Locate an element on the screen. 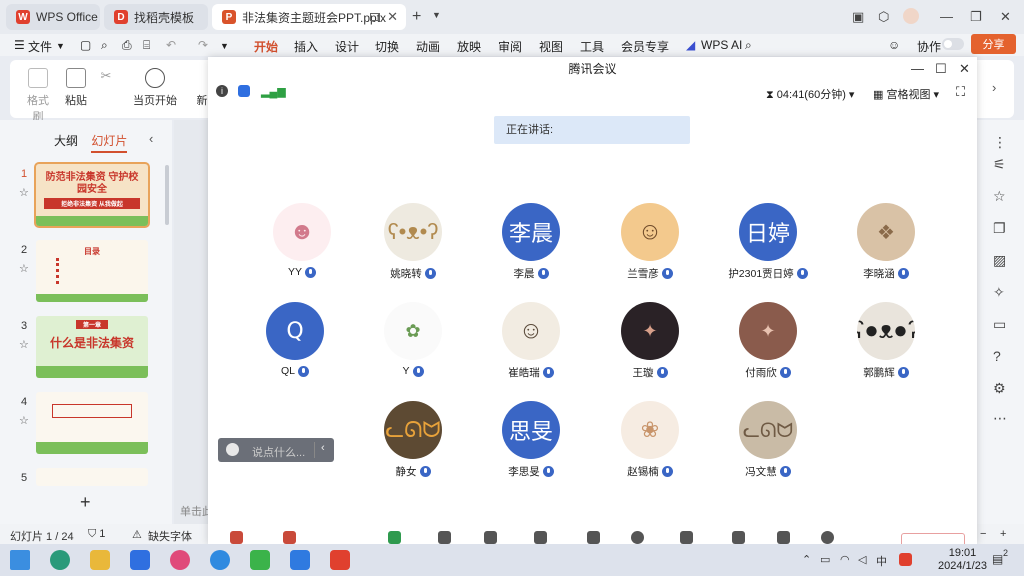 Image resolution: width=1024 pixels, height=576 pixels. settings-icon: ⚙ is located at coordinates (999, 388).